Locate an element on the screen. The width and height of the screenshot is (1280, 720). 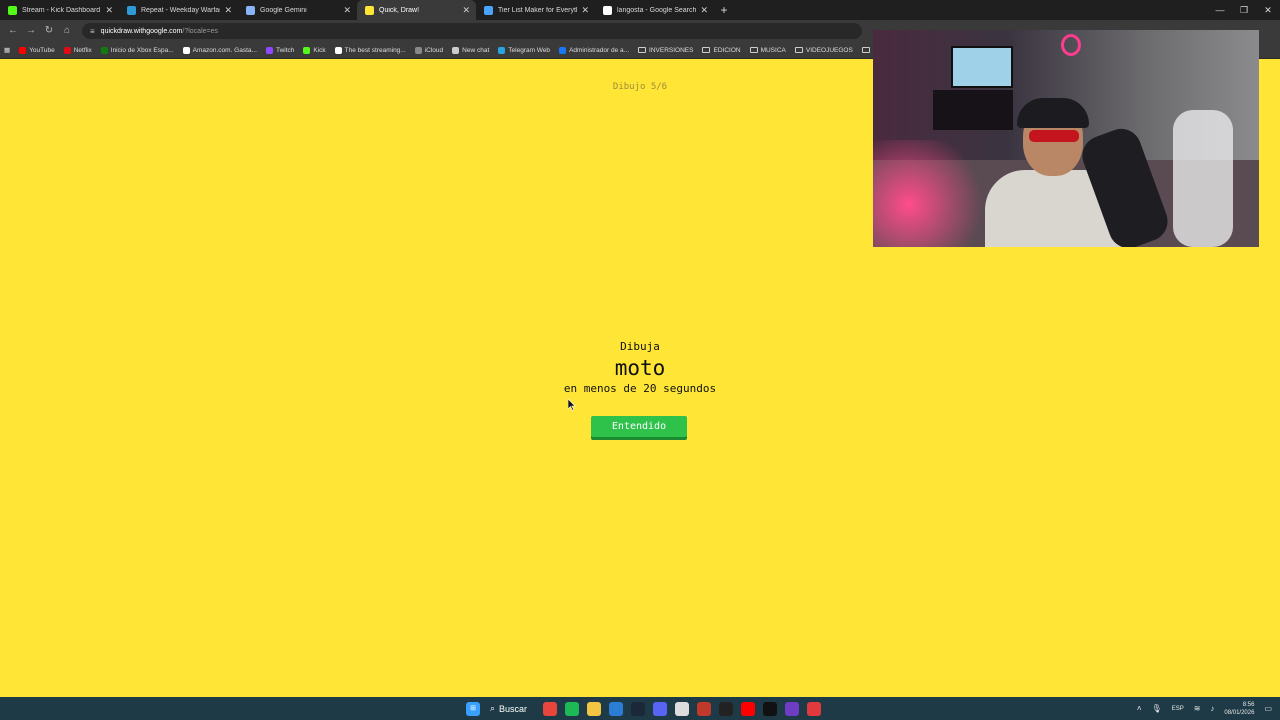
steam-icon is located at coordinates (638, 708).